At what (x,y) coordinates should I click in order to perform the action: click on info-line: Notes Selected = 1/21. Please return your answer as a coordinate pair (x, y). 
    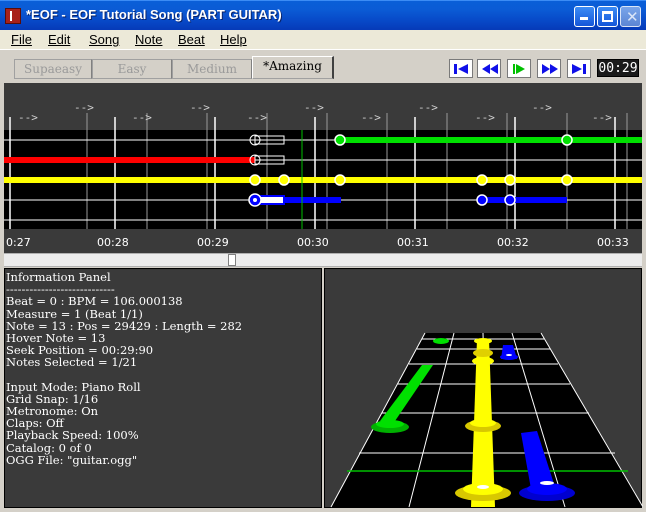
    Looking at the image, I should click on (72, 362).